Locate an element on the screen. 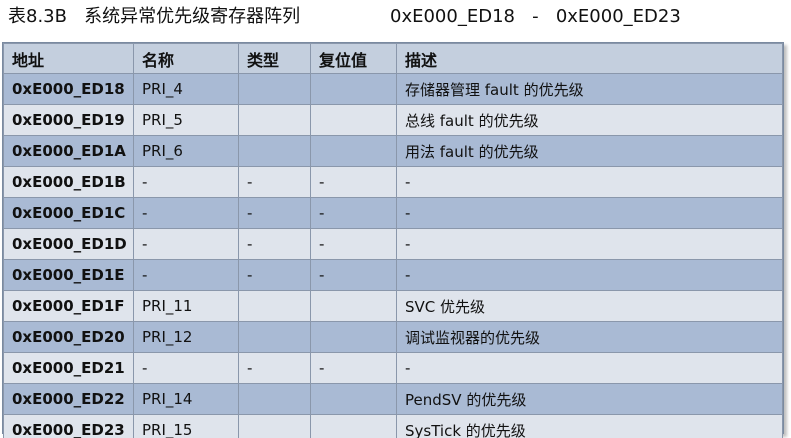 Image resolution: width=791 pixels, height=438 pixels. table-row: 0xE000_ED1B - - - - is located at coordinates (393, 182).